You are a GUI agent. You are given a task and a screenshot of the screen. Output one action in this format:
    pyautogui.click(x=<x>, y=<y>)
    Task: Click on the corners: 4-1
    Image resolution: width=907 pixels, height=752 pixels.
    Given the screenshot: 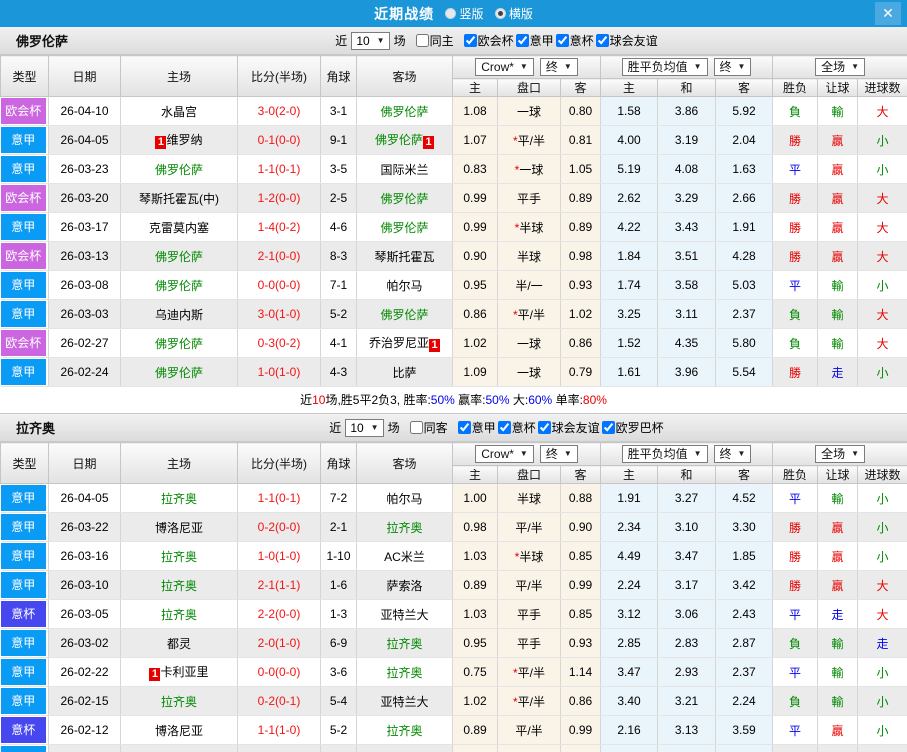 What is the action you would take?
    pyautogui.click(x=338, y=343)
    